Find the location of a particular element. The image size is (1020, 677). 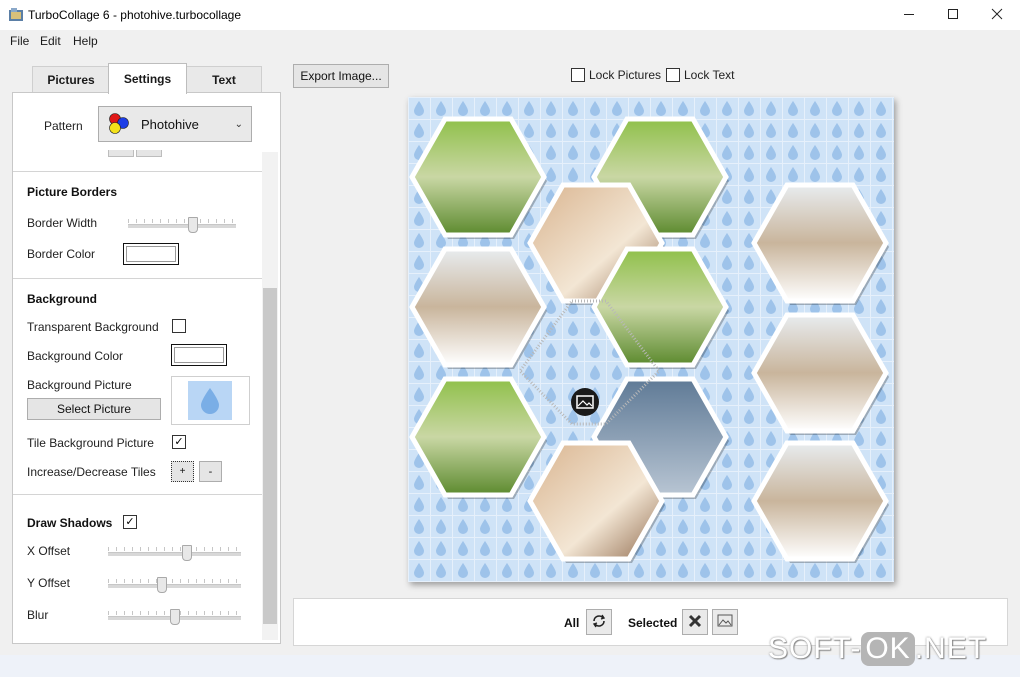

minimize-button is located at coordinates (909, 15).